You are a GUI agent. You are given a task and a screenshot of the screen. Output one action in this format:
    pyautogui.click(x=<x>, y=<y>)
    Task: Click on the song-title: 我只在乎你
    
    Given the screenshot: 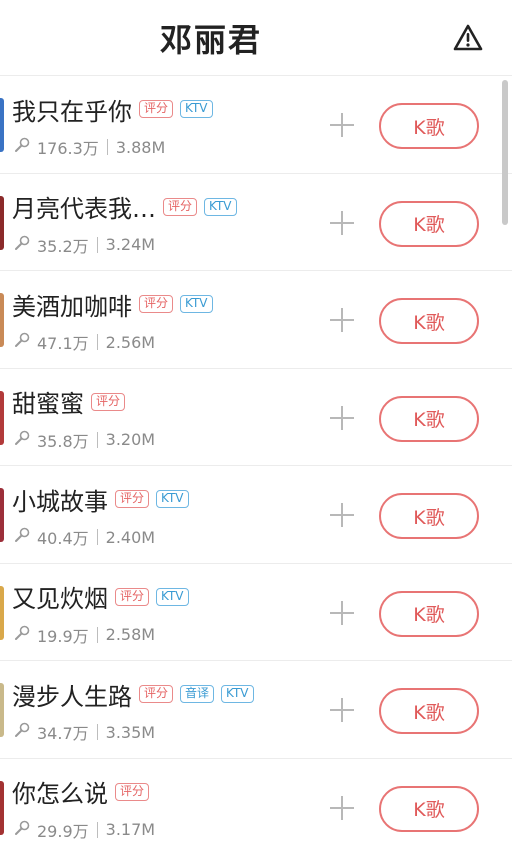 What is the action you would take?
    pyautogui.click(x=72, y=111)
    